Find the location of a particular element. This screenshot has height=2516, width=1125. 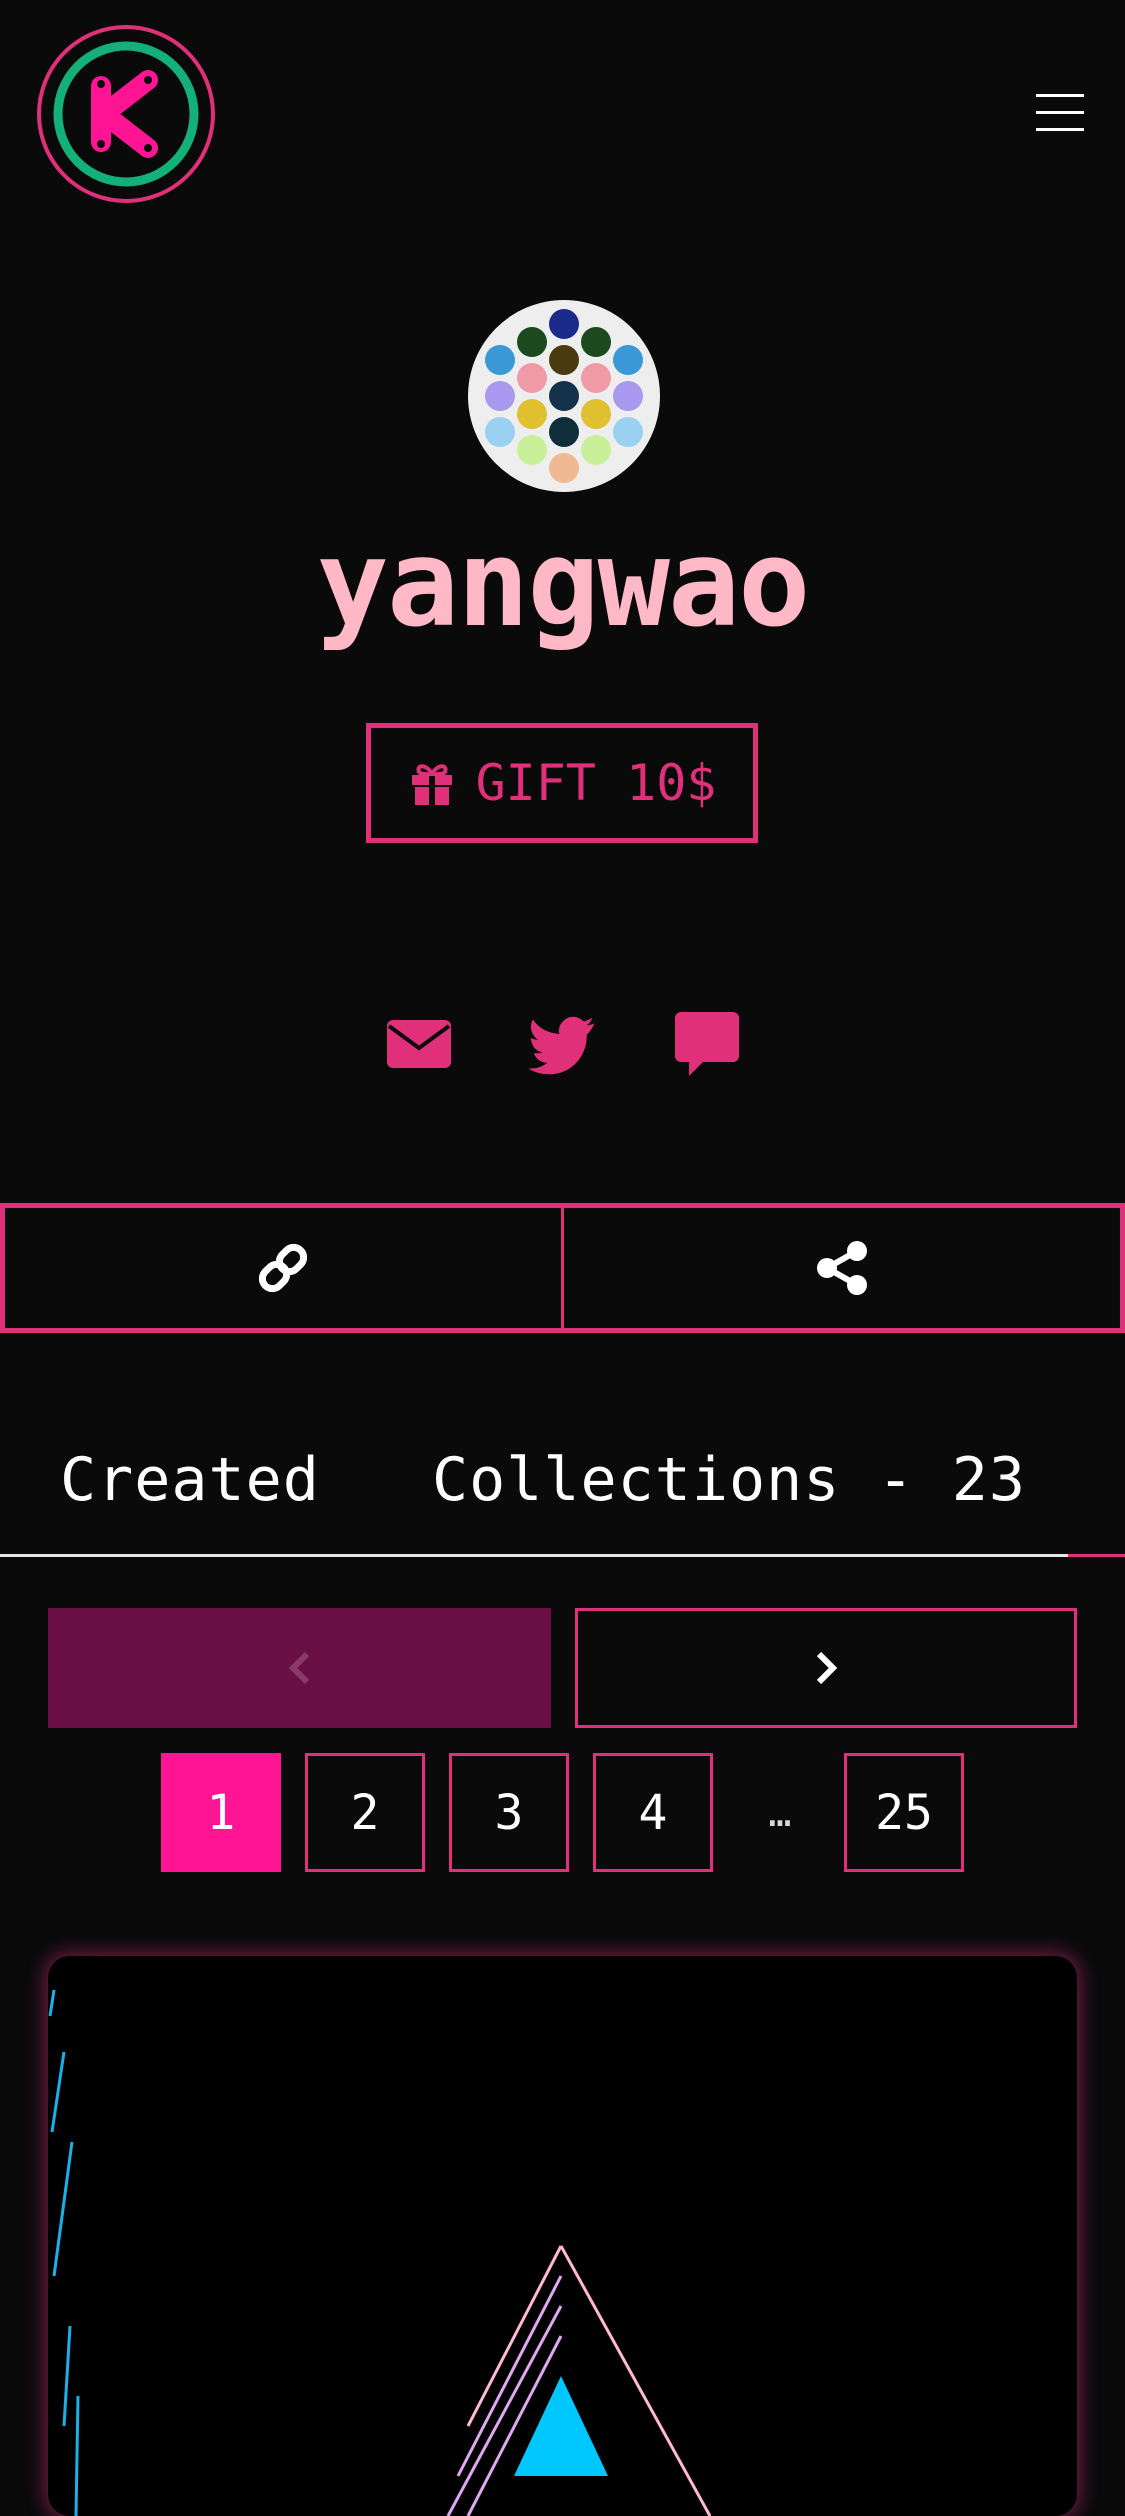

chevron-right-icon is located at coordinates (827, 1668).